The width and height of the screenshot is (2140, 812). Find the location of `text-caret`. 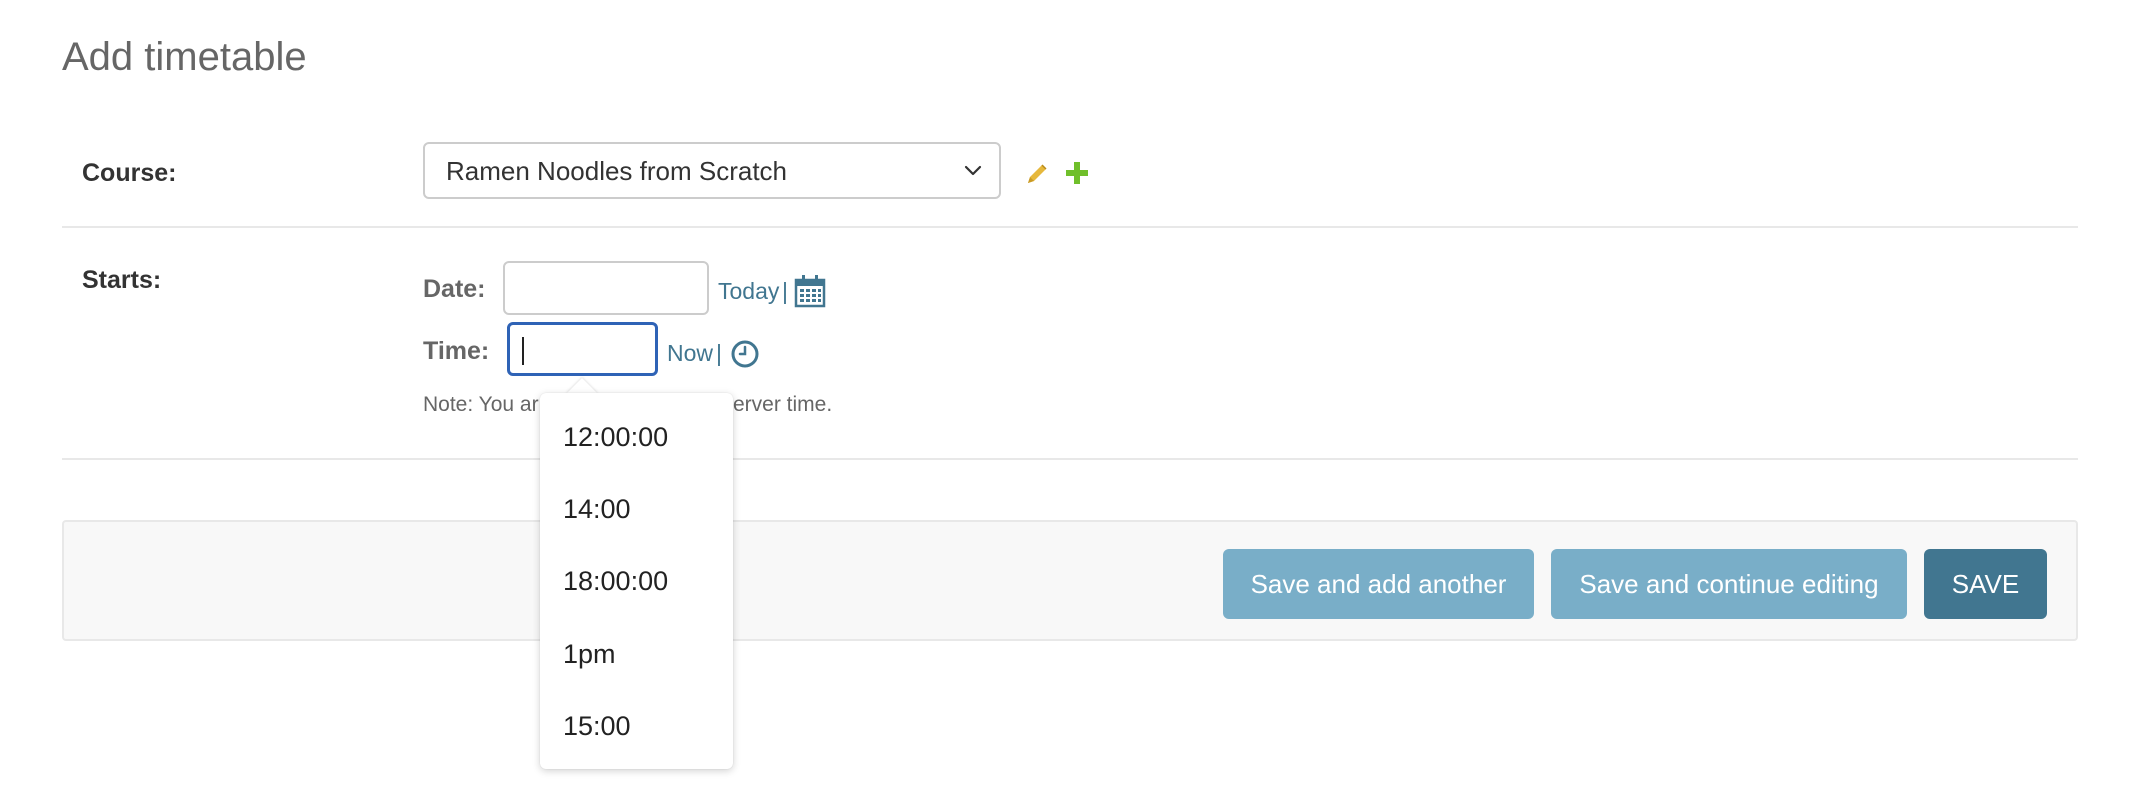

text-caret is located at coordinates (523, 351).